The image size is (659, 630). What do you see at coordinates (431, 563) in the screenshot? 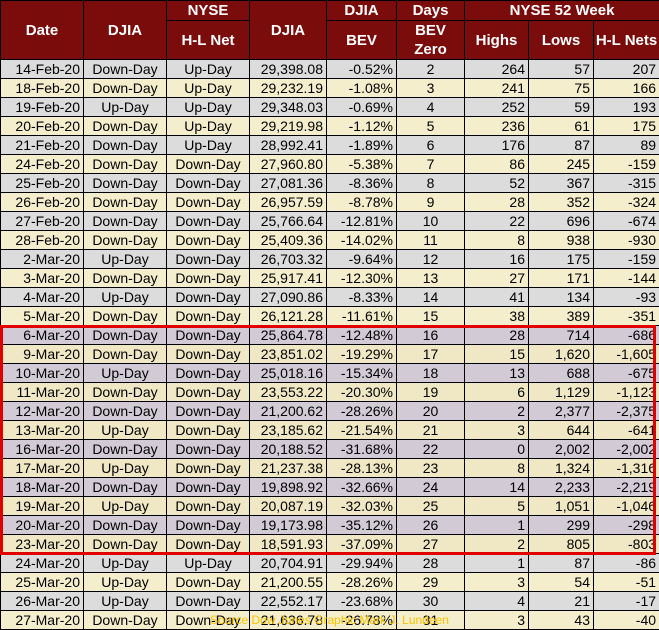
I see `cell-days-bev-zero: 28` at bounding box center [431, 563].